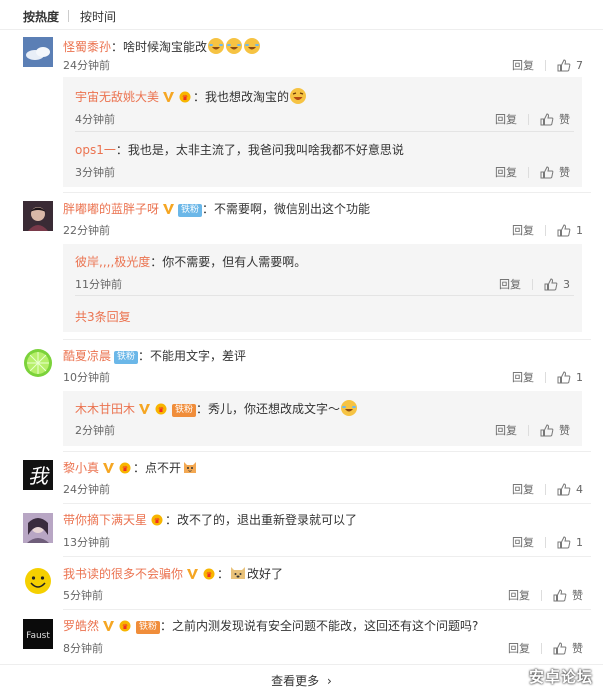  What do you see at coordinates (95, 150) in the screenshot?
I see `reply-username: ops1一` at bounding box center [95, 150].